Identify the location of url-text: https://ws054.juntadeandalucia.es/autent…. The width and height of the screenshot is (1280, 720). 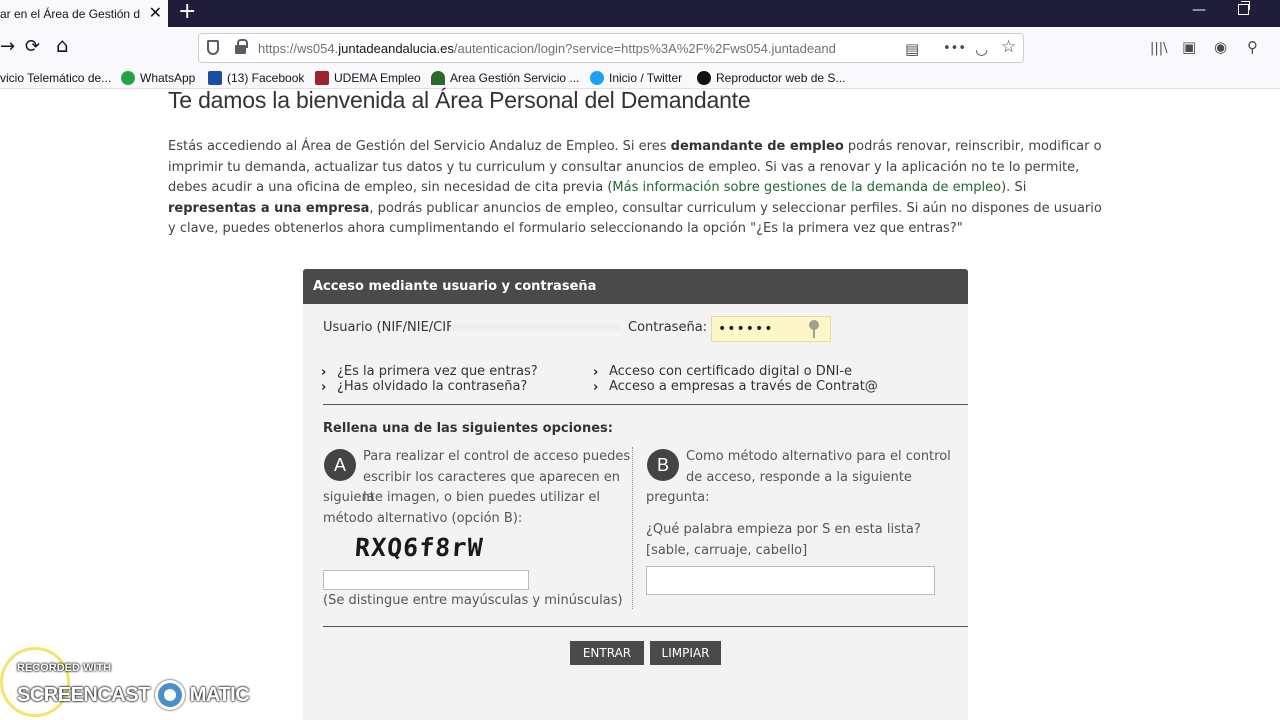
(564, 48).